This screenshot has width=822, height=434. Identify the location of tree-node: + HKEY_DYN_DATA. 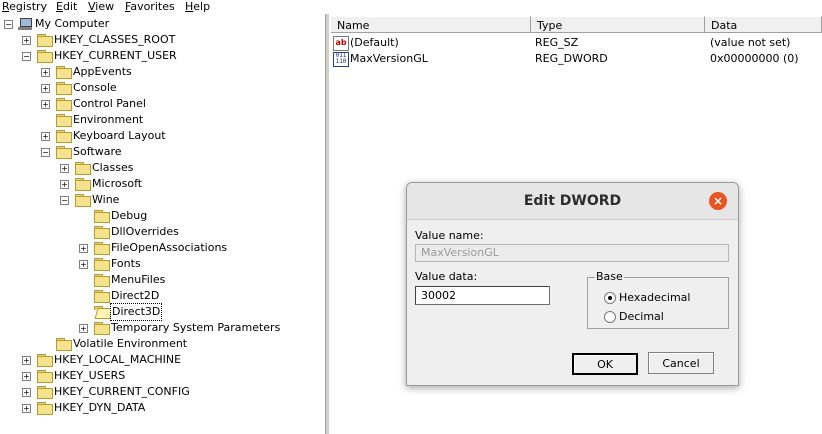
(160, 408).